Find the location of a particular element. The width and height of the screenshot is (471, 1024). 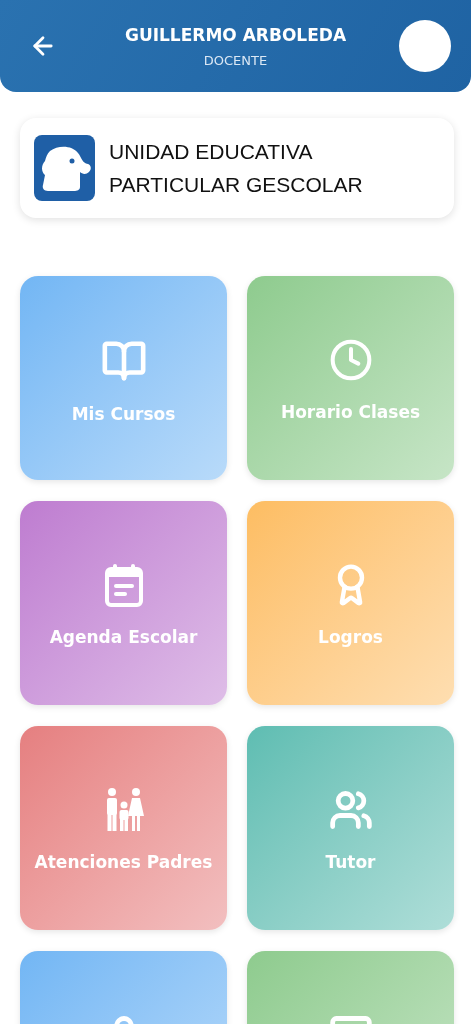

menu-tile: Atenciones Padres is located at coordinates (123, 828).